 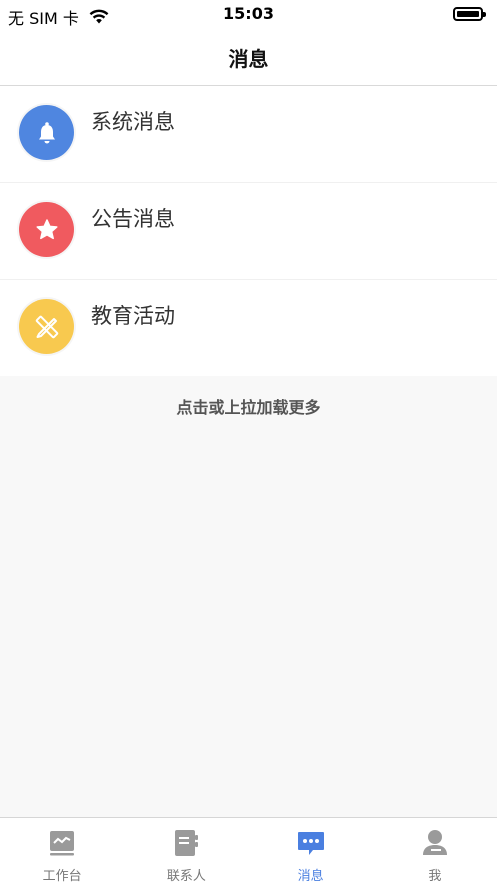 I want to click on status-bar: 无 SIM 卡 15:03, so click(x=248, y=14).